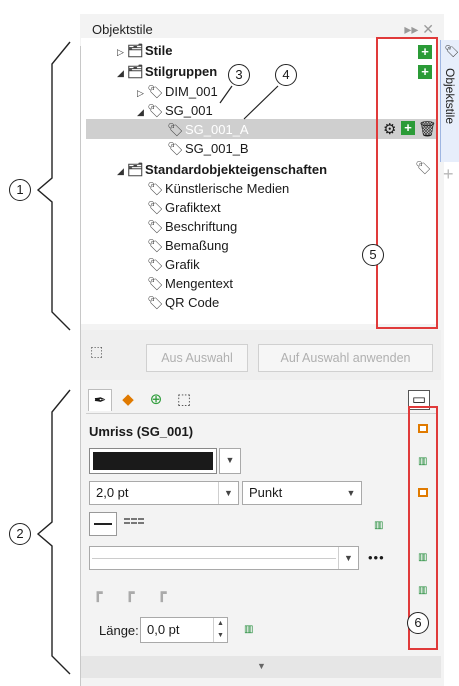 The width and height of the screenshot is (459, 686). What do you see at coordinates (373, 255) in the screenshot?
I see `callout-5: 5` at bounding box center [373, 255].